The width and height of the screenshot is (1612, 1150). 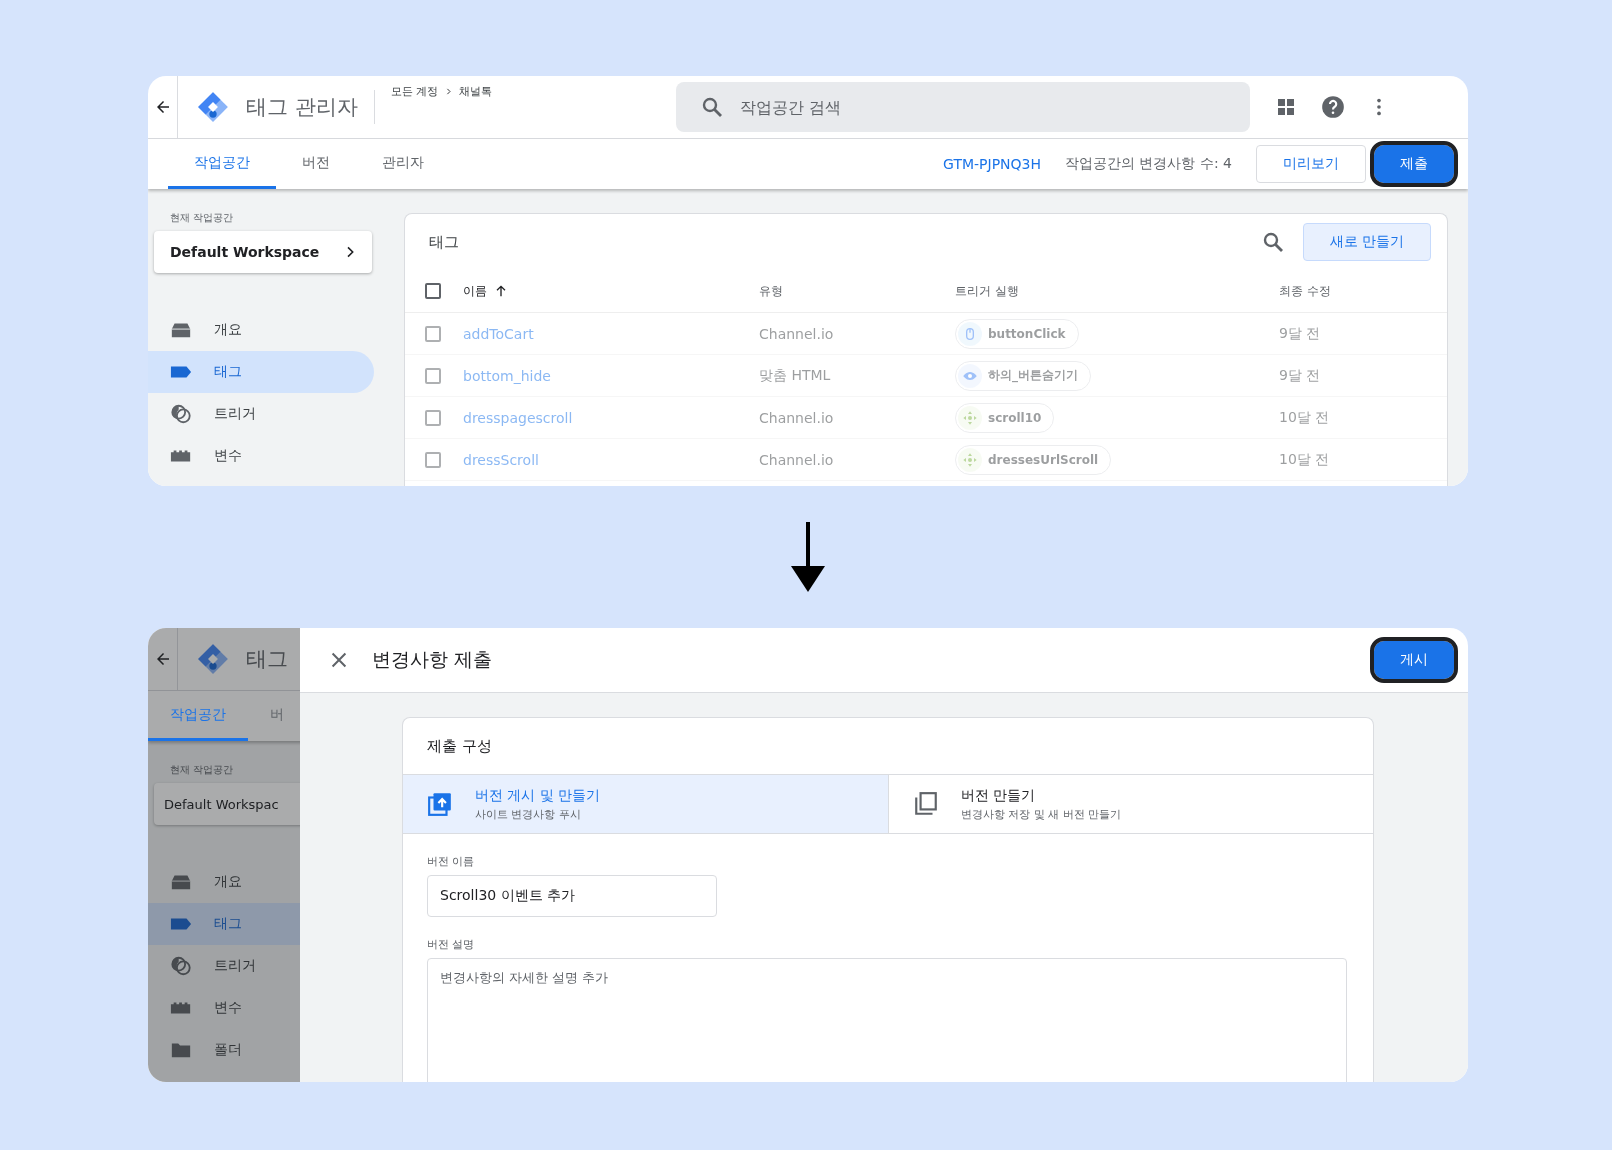 I want to click on column-header: 유형, so click(x=771, y=291).